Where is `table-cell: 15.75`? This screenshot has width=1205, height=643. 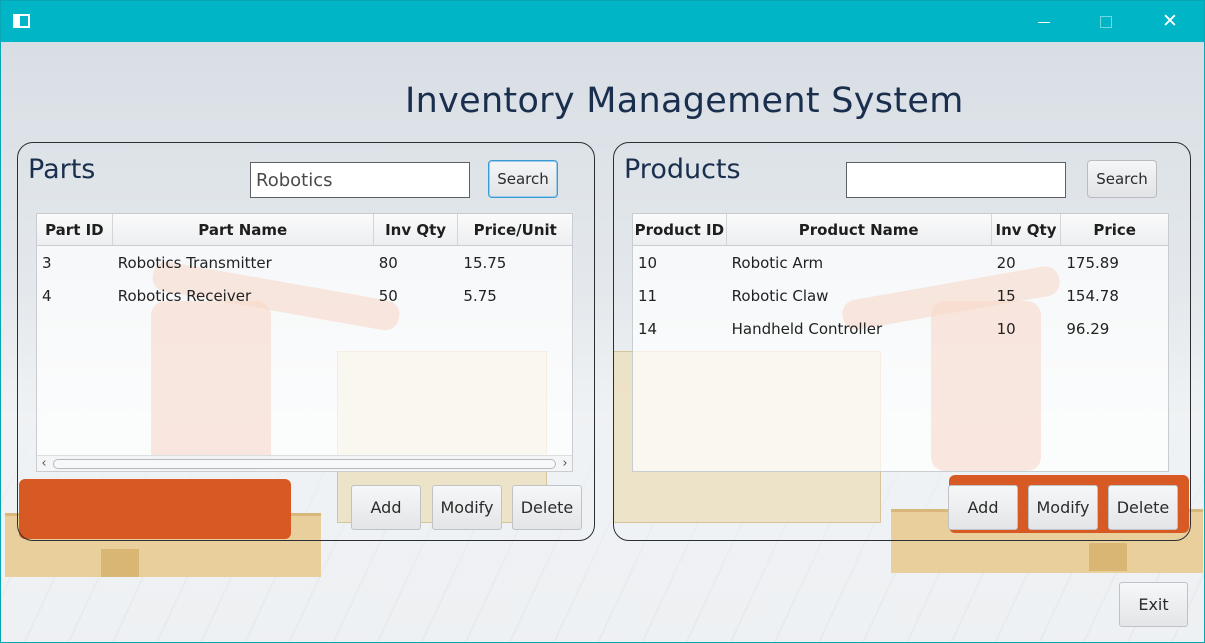 table-cell: 15.75 is located at coordinates (485, 262).